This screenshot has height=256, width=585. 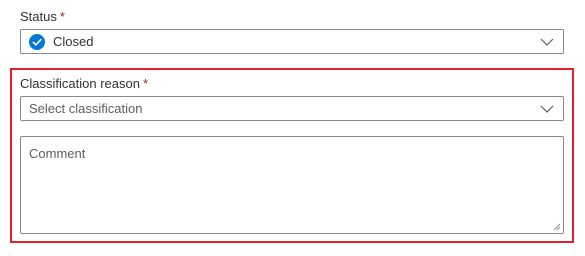 I want to click on classification-dropdown: Select classification, so click(x=292, y=108).